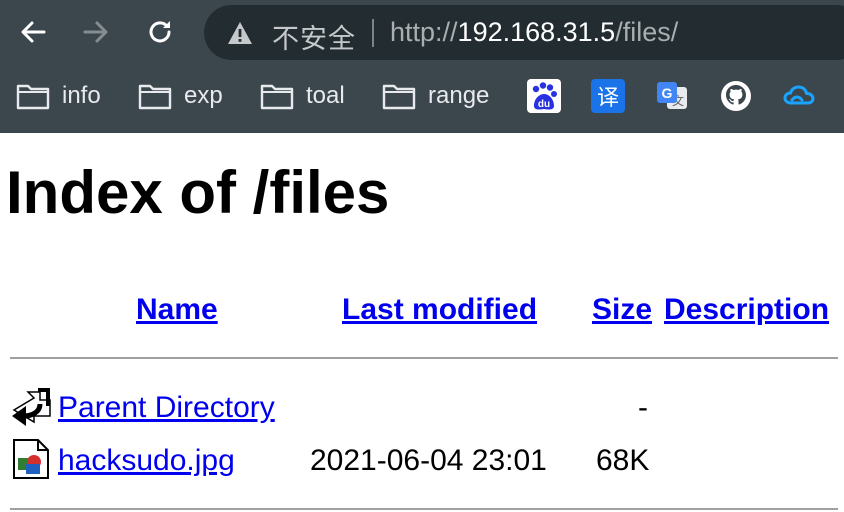 This screenshot has width=844, height=512. I want to click on column-header-last-modified: Last modified, so click(439, 310).